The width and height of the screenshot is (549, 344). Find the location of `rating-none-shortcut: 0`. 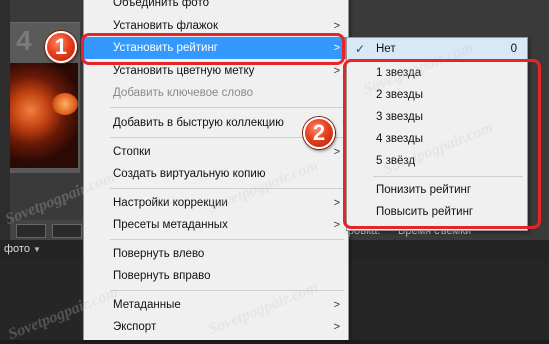

rating-none-shortcut: 0 is located at coordinates (513, 49).